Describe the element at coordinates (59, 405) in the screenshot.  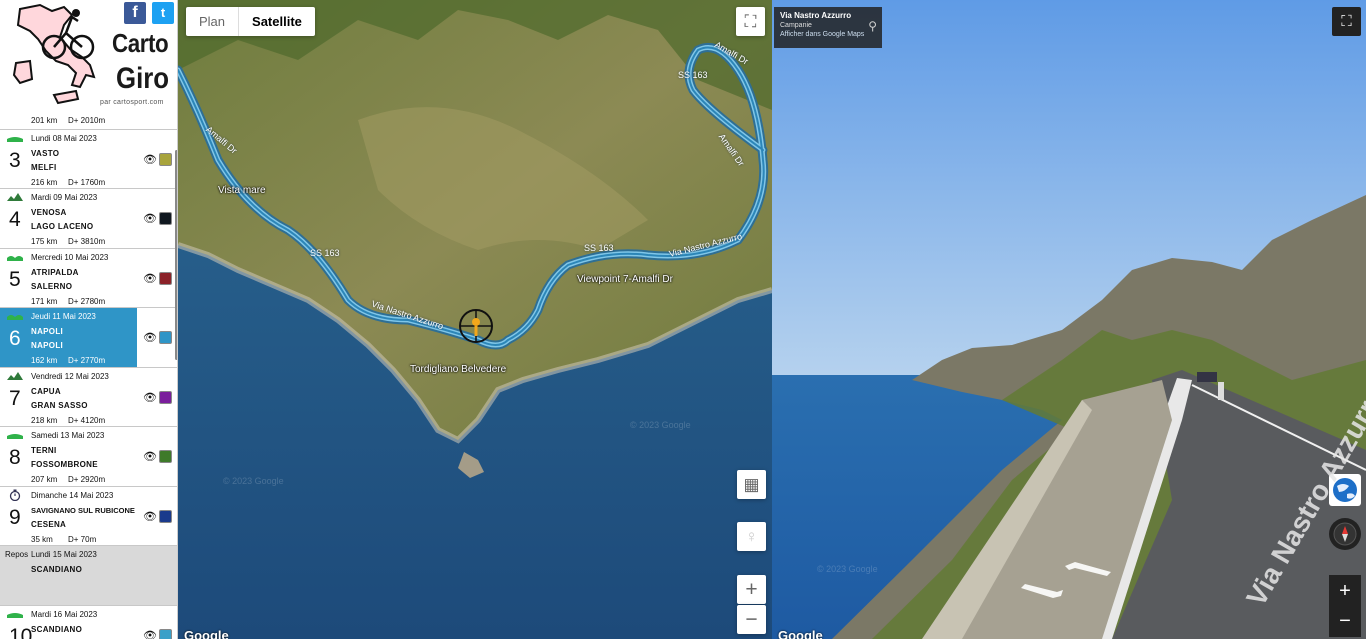
I see `stage-finish-city: GRAN SASSO` at that location.